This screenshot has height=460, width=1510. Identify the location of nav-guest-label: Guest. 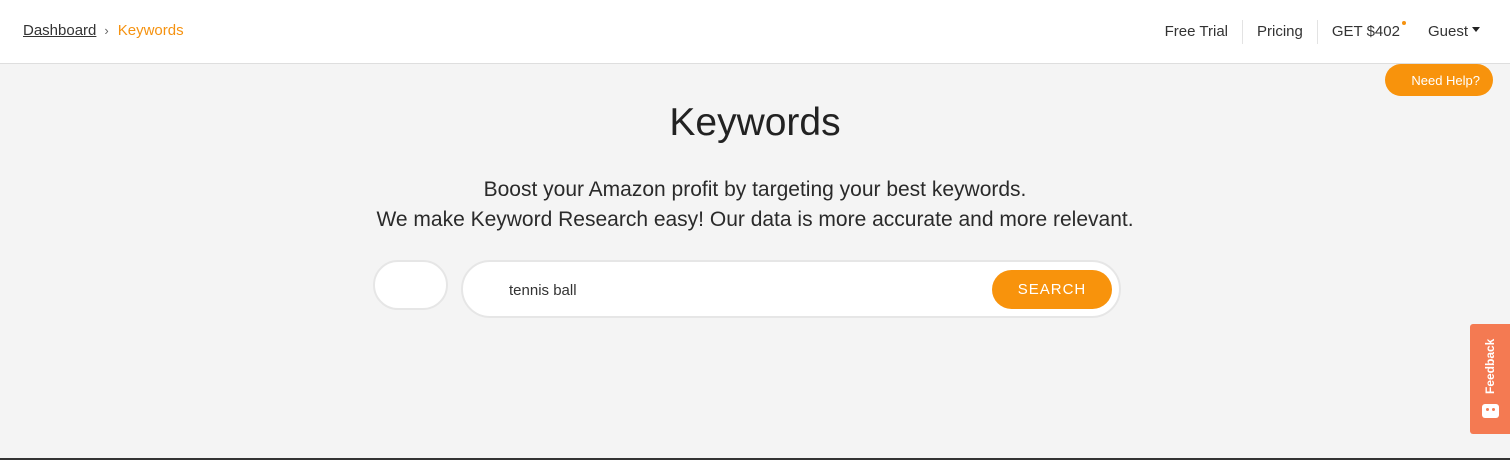
(1447, 31).